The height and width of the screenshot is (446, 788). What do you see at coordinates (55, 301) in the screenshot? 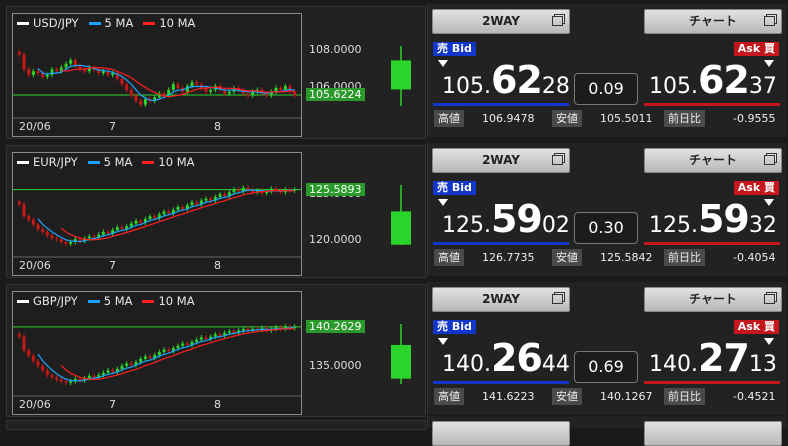
I see `legend-pair-label: GBP/JPY` at bounding box center [55, 301].